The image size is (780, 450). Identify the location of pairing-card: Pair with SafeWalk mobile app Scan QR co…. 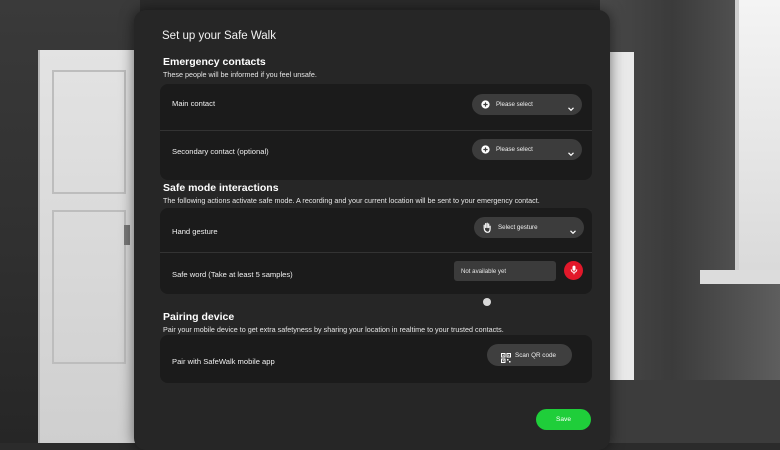
(376, 359).